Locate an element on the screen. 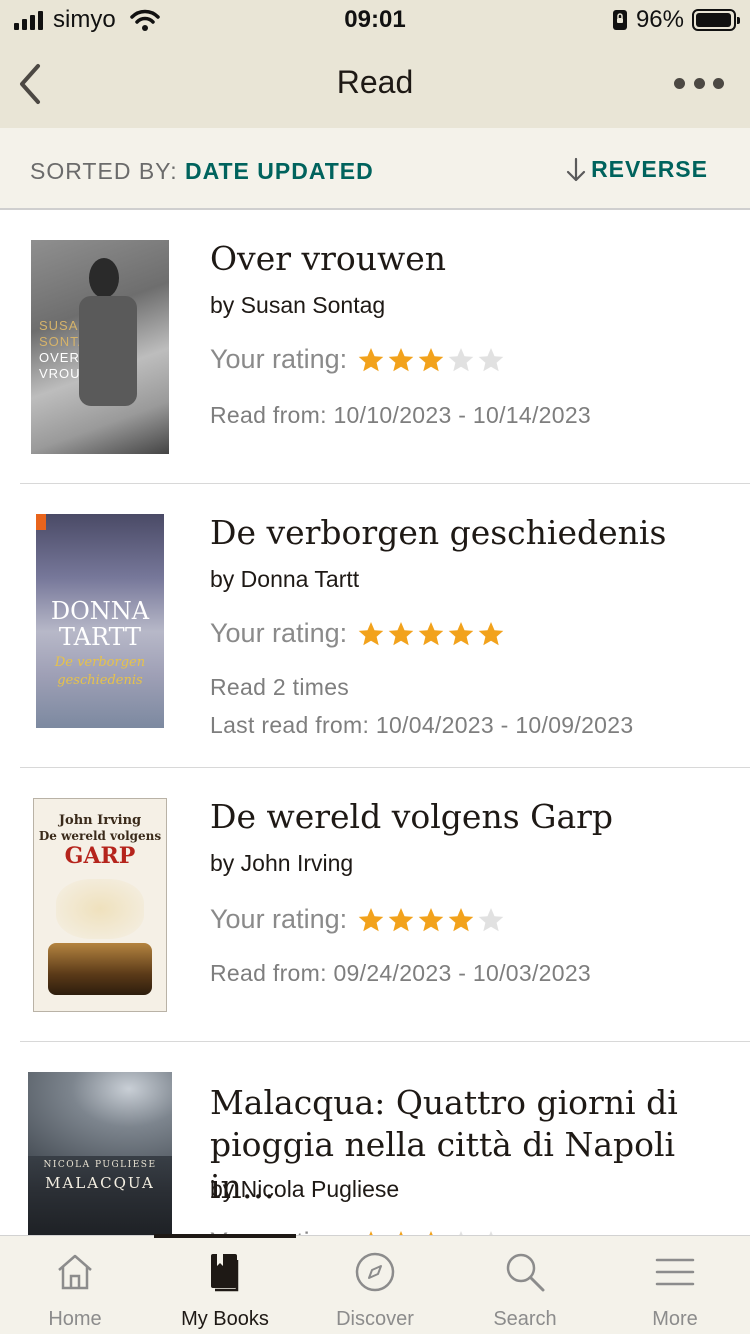 This screenshot has width=750, height=1334. tab-label: Discover is located at coordinates (375, 1319).